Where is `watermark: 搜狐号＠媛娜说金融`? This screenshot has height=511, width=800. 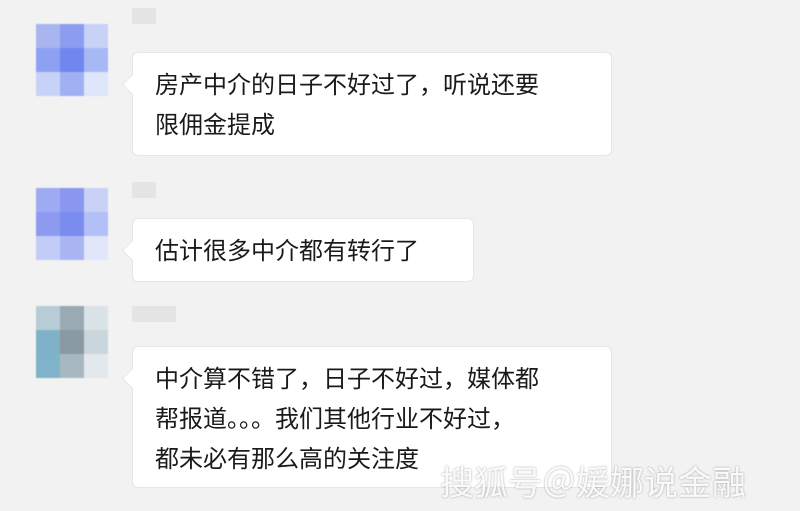
watermark: 搜狐号＠媛娜说金融 is located at coordinates (593, 484).